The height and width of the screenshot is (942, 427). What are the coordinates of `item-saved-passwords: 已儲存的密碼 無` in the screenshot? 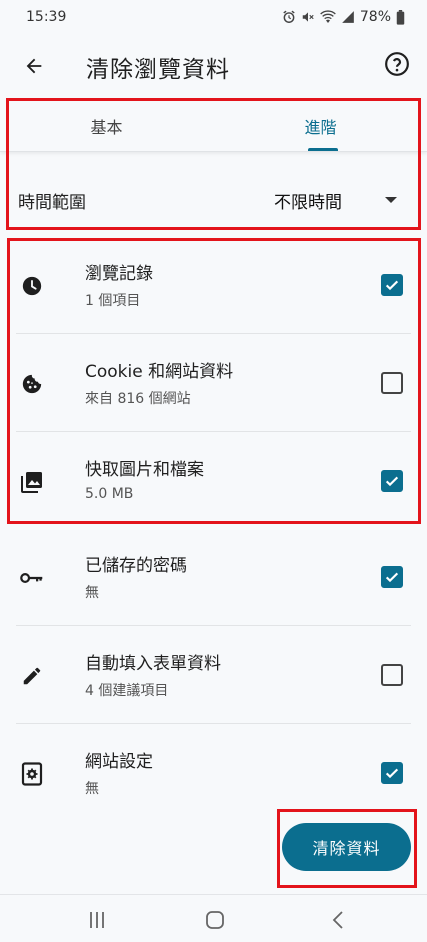 It's located at (213, 577).